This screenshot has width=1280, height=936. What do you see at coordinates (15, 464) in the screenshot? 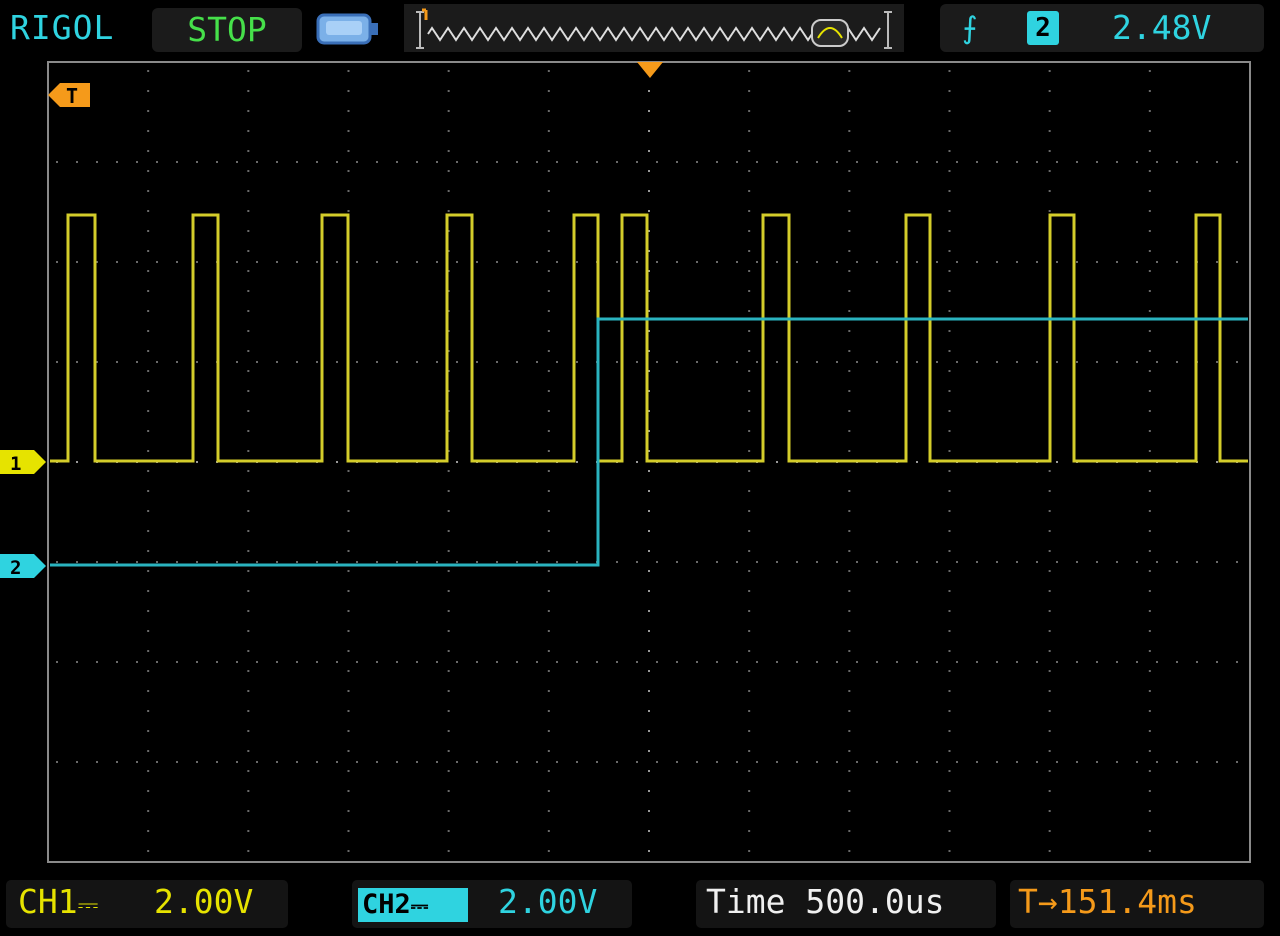
I see `svg-text: 1` at bounding box center [15, 464].